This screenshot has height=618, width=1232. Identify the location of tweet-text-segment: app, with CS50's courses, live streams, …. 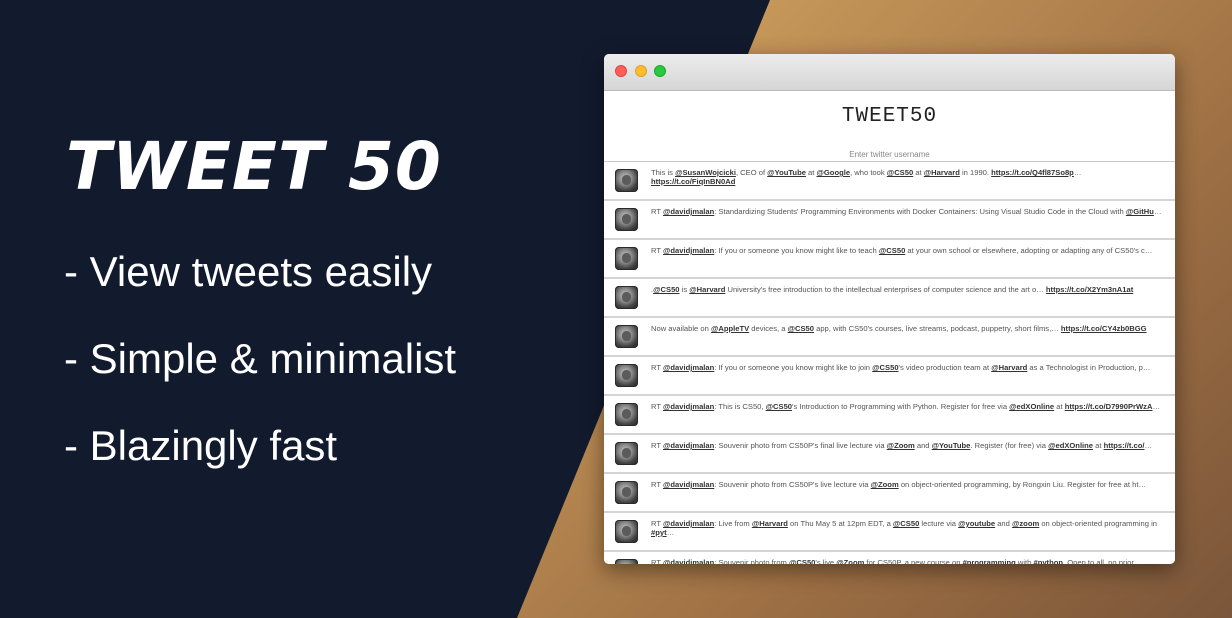
(937, 328).